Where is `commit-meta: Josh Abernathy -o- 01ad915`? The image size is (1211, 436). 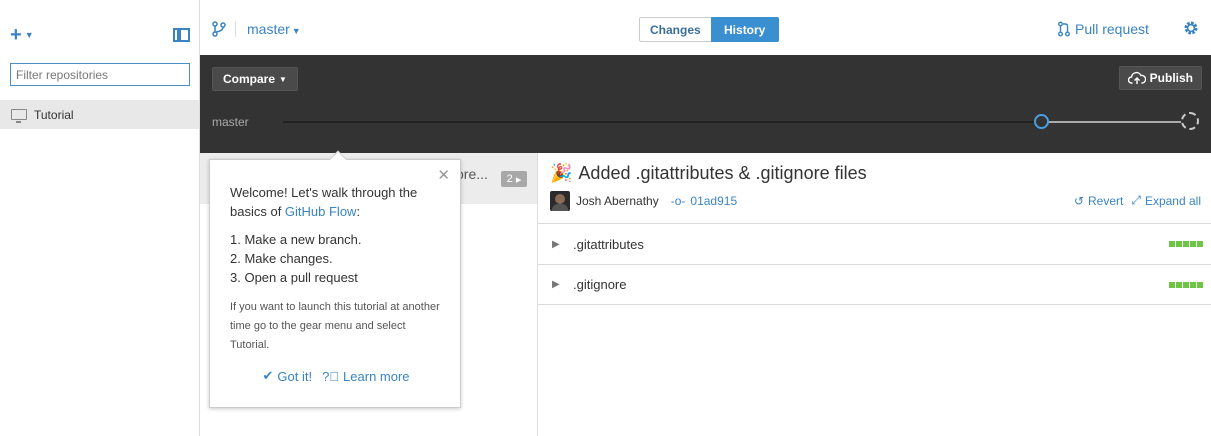 commit-meta: Josh Abernathy -o- 01ad915 is located at coordinates (643, 201).